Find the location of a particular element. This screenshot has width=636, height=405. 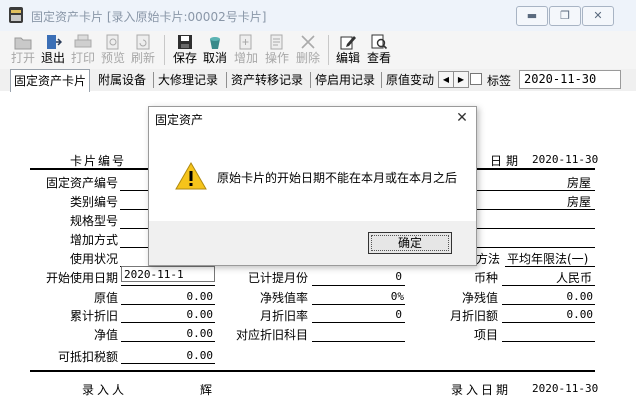

net-value-label: 净值 is located at coordinates (105, 335).